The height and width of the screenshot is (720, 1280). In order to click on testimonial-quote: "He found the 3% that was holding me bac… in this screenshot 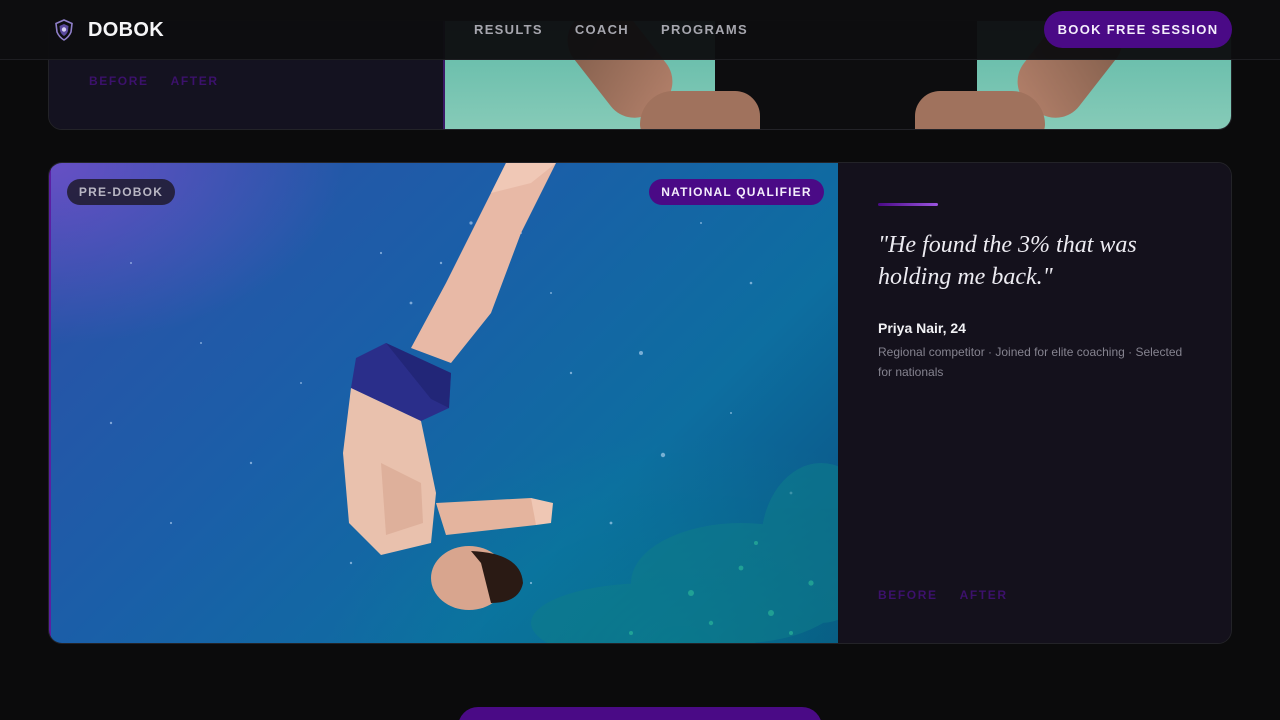, I will do `click(1007, 261)`.